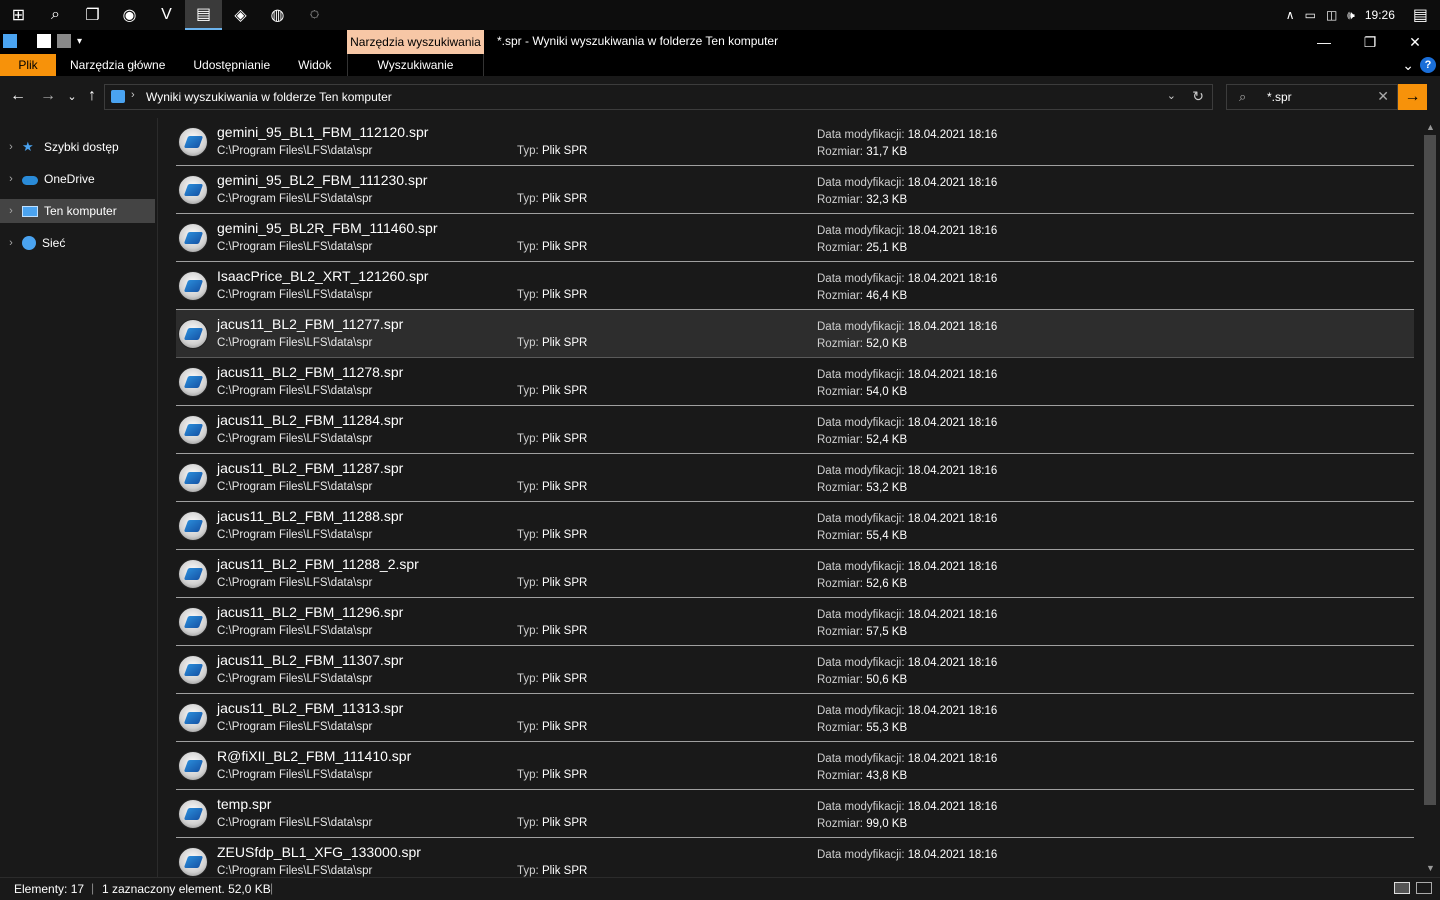 This screenshot has width=1440, height=900. Describe the element at coordinates (129, 15) in the screenshot. I see `firefox-app: ◉` at that location.